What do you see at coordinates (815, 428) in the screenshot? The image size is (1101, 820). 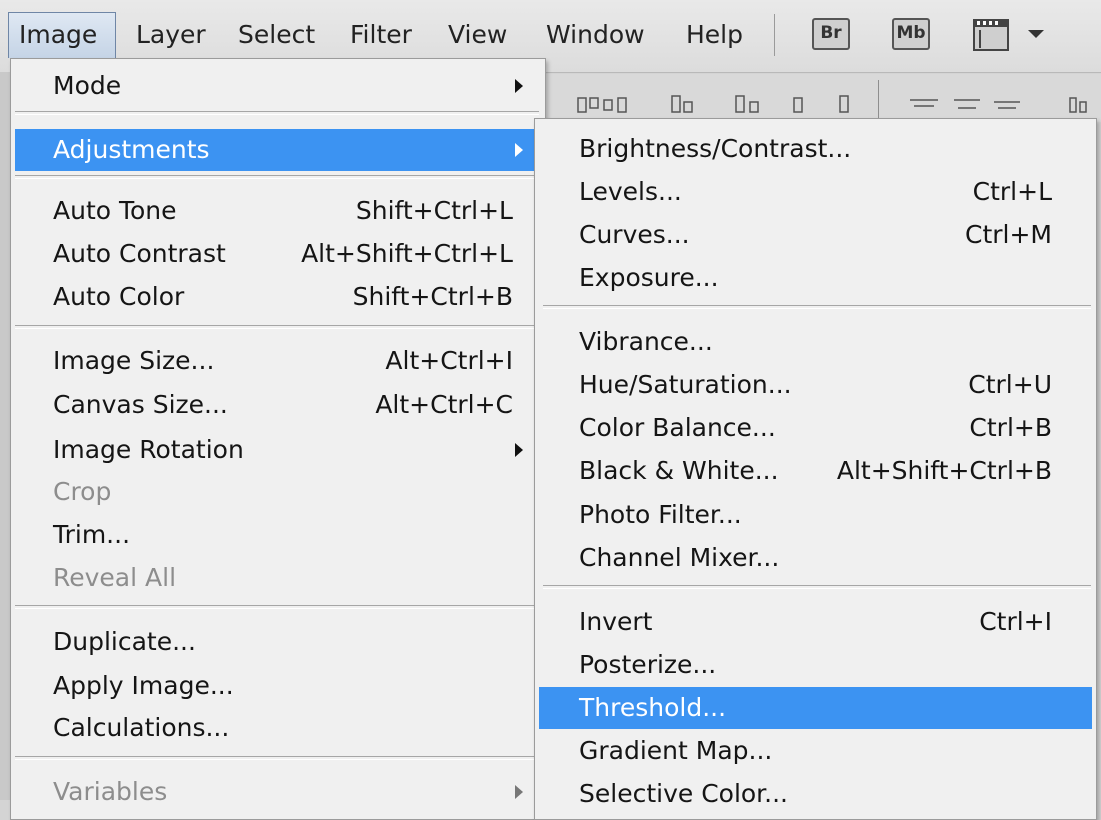 I see `menu-item-color-balance: Color Balance... Ctrl+B` at bounding box center [815, 428].